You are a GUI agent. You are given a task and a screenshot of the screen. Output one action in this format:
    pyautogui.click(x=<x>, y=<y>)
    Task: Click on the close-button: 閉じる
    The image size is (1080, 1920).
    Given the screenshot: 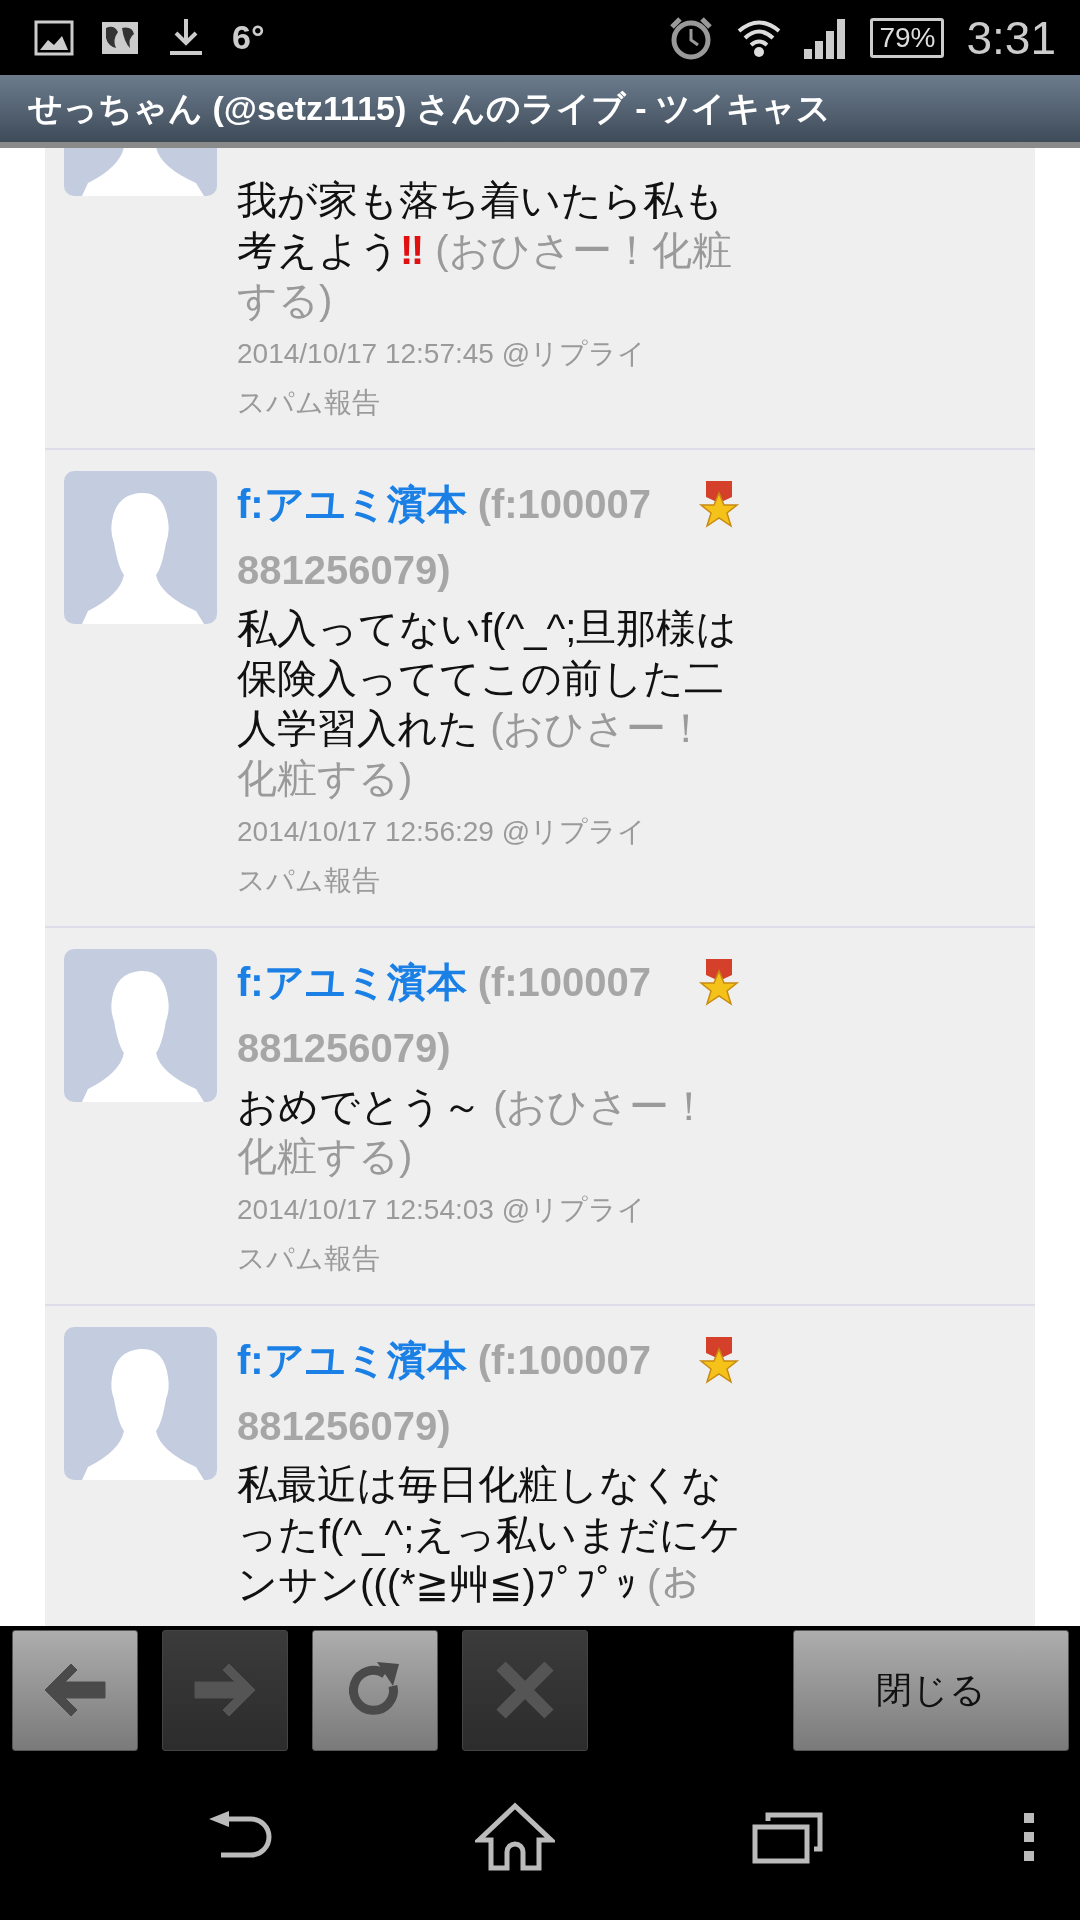 What is the action you would take?
    pyautogui.click(x=931, y=1690)
    